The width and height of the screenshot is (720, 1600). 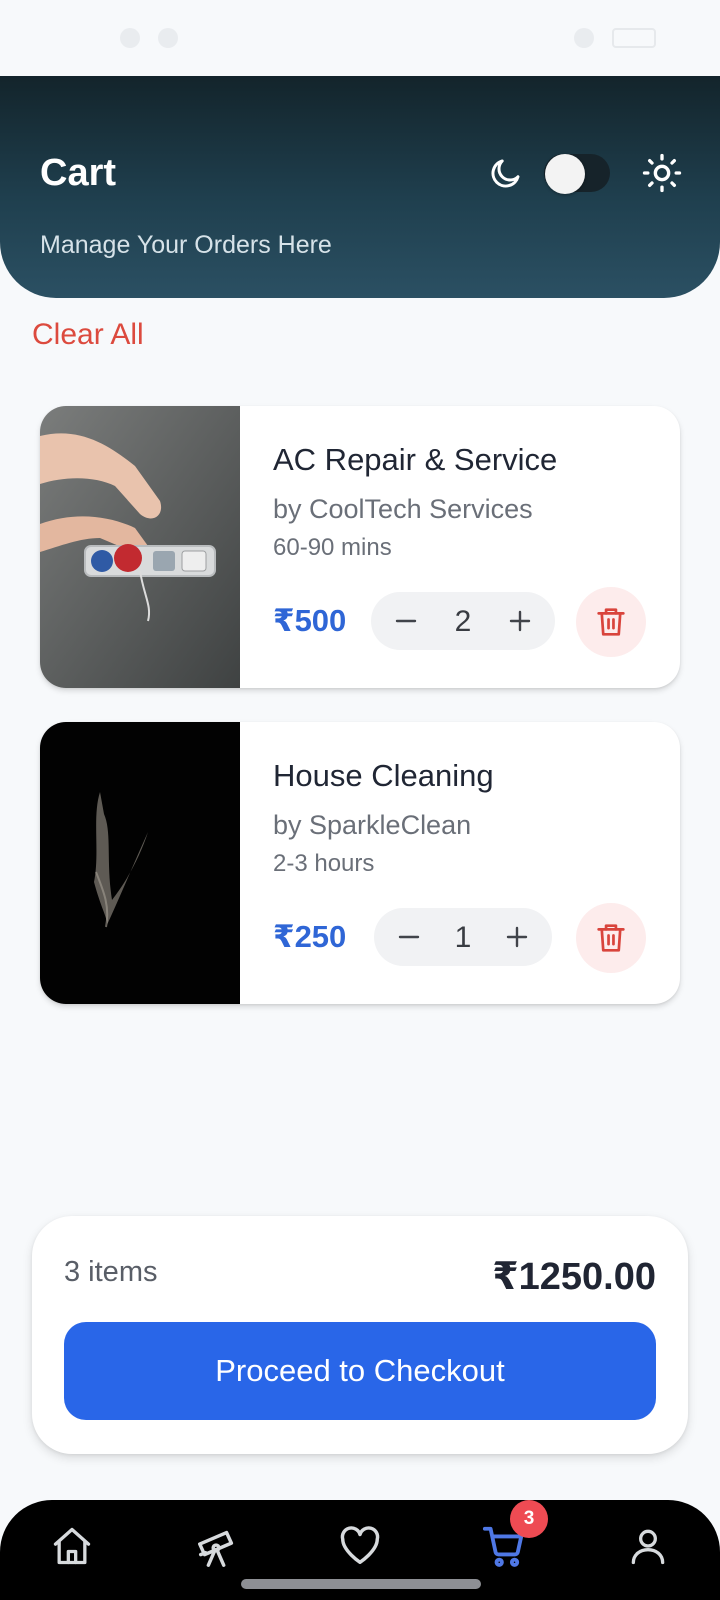 What do you see at coordinates (584, 38) in the screenshot?
I see `signal-icon` at bounding box center [584, 38].